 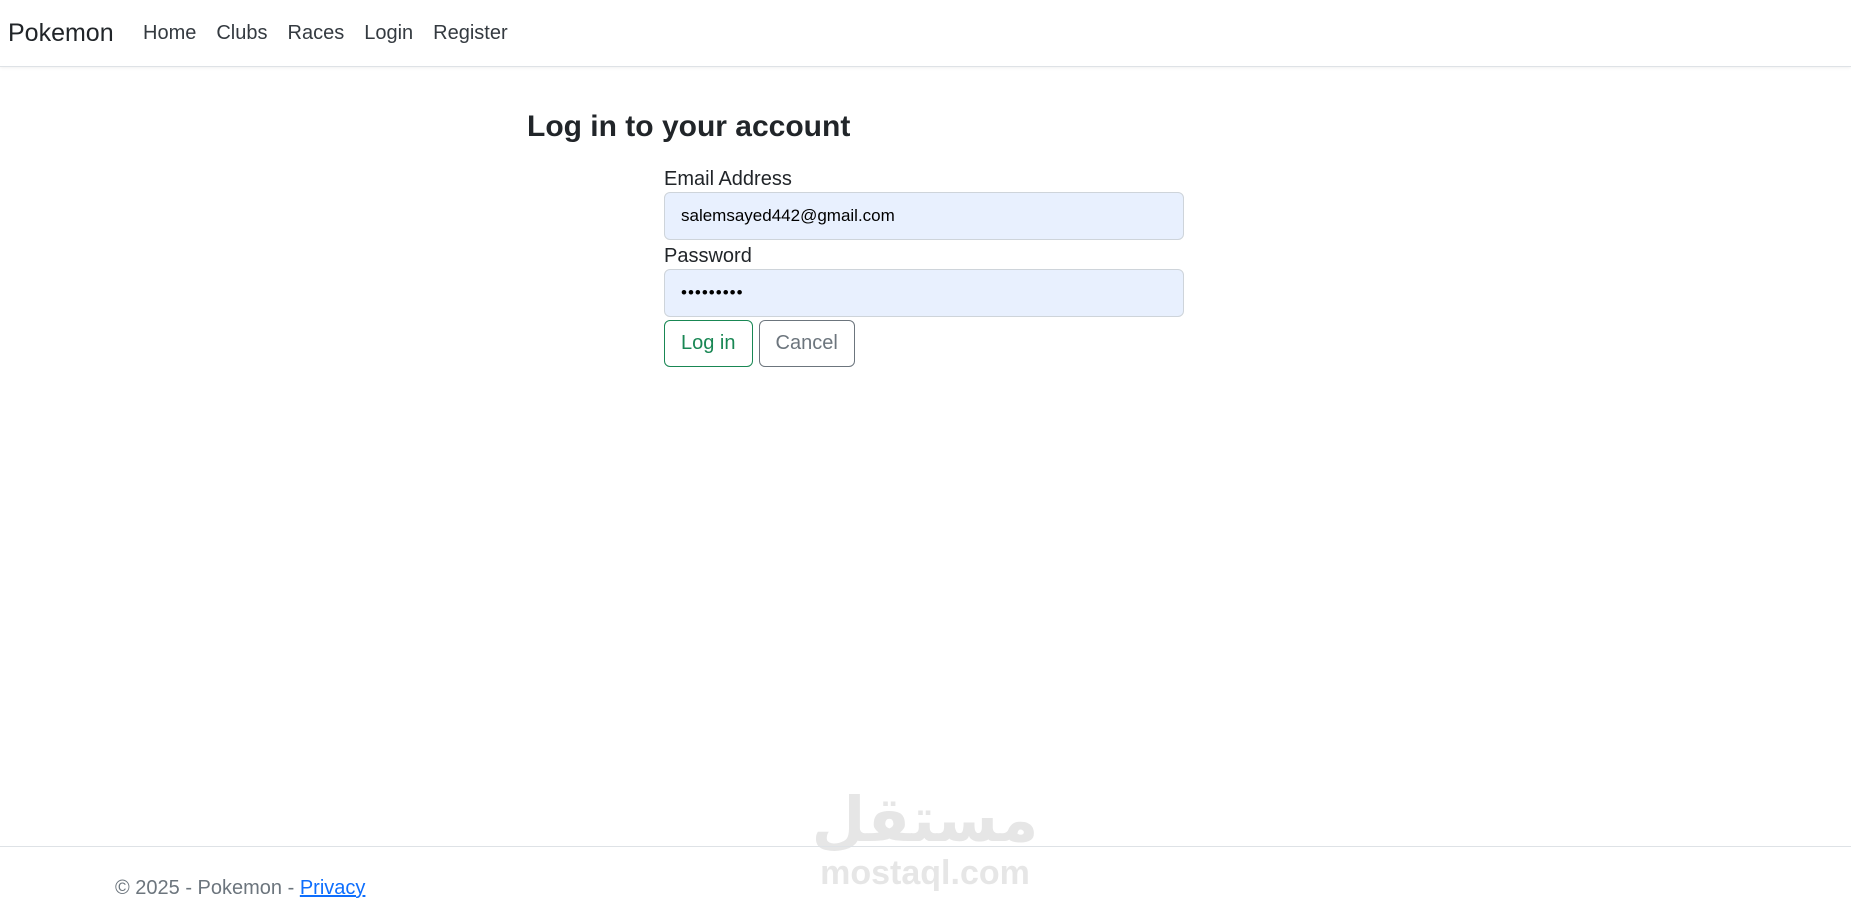 I want to click on top-navbar: Pokemon Home Clubs Races Login Register, so click(x=925, y=33).